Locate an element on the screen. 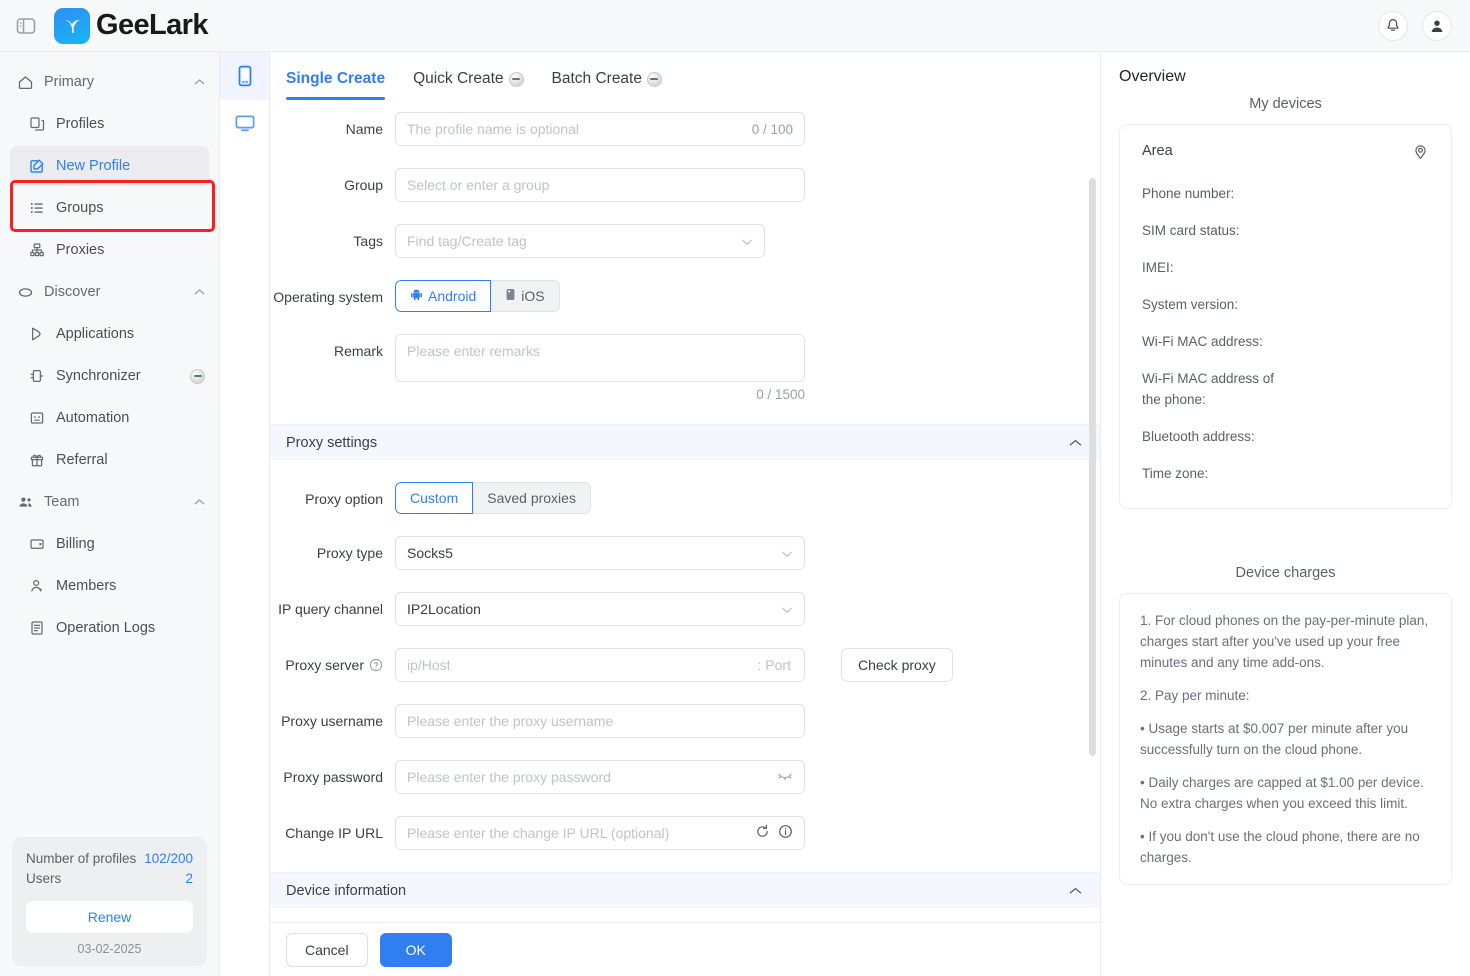 This screenshot has width=1470, height=976. sidebar-item-new-profile: New Profile is located at coordinates (109, 166).